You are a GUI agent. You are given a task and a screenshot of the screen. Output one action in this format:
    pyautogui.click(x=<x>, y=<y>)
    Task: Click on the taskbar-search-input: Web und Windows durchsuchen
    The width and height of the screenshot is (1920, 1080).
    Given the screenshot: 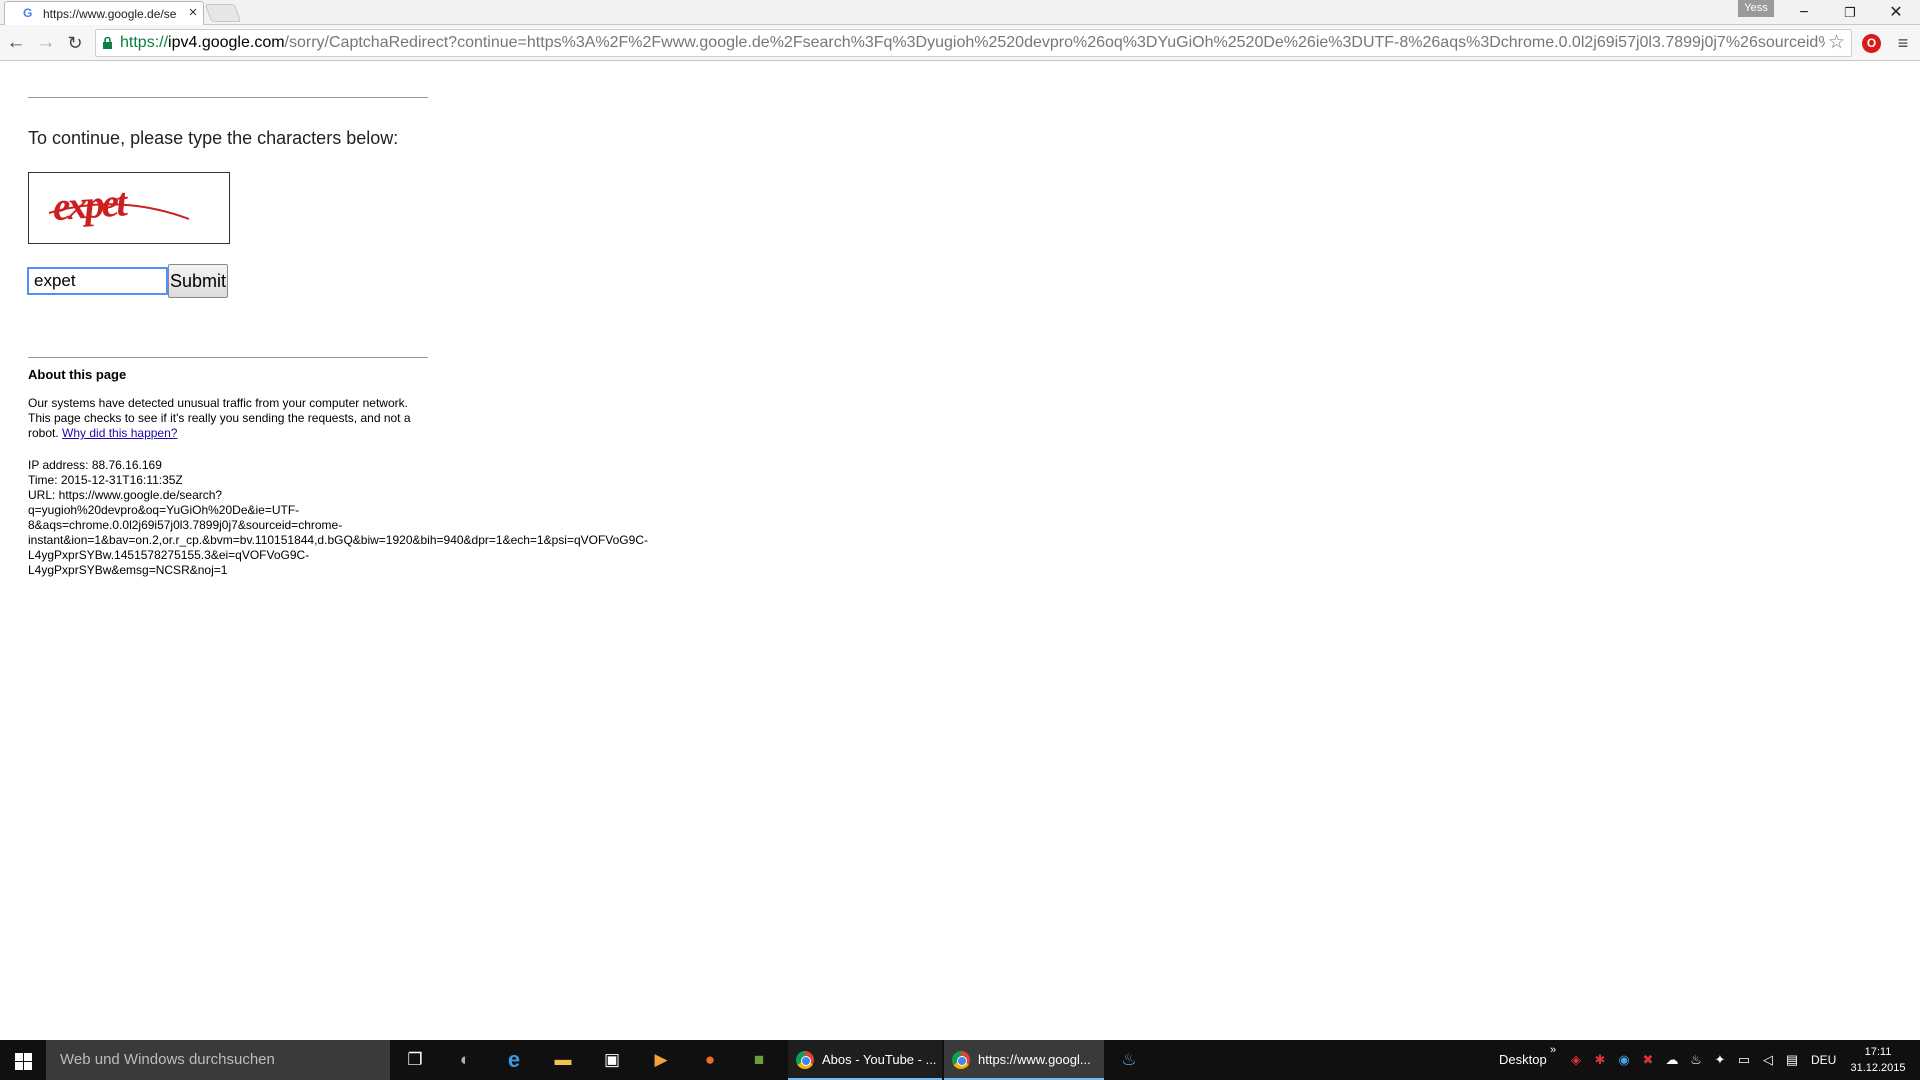 What is the action you would take?
    pyautogui.click(x=218, y=1060)
    